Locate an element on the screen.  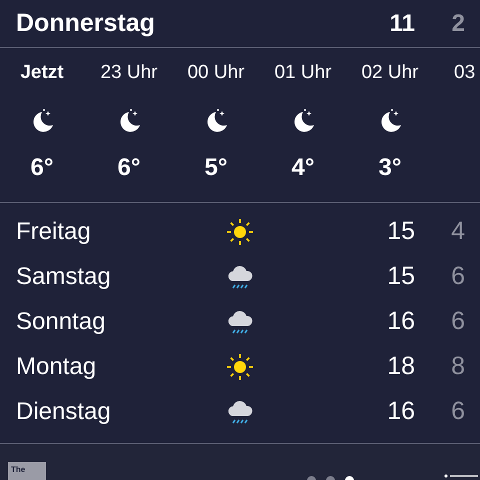
logo: The is located at coordinates (27, 471).